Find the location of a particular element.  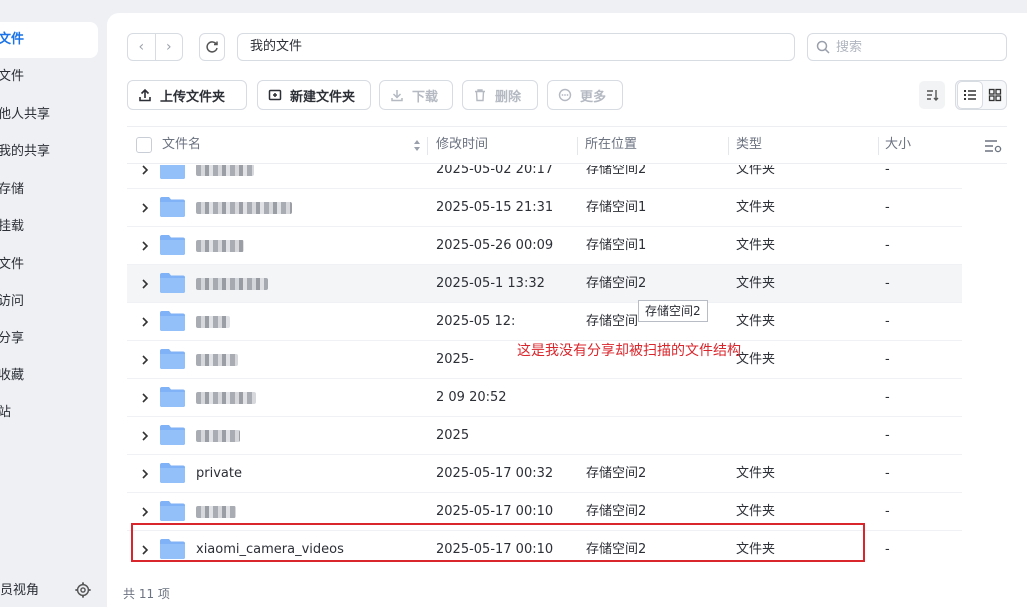

new-folder-label: 新建文件夹 is located at coordinates (323, 97).